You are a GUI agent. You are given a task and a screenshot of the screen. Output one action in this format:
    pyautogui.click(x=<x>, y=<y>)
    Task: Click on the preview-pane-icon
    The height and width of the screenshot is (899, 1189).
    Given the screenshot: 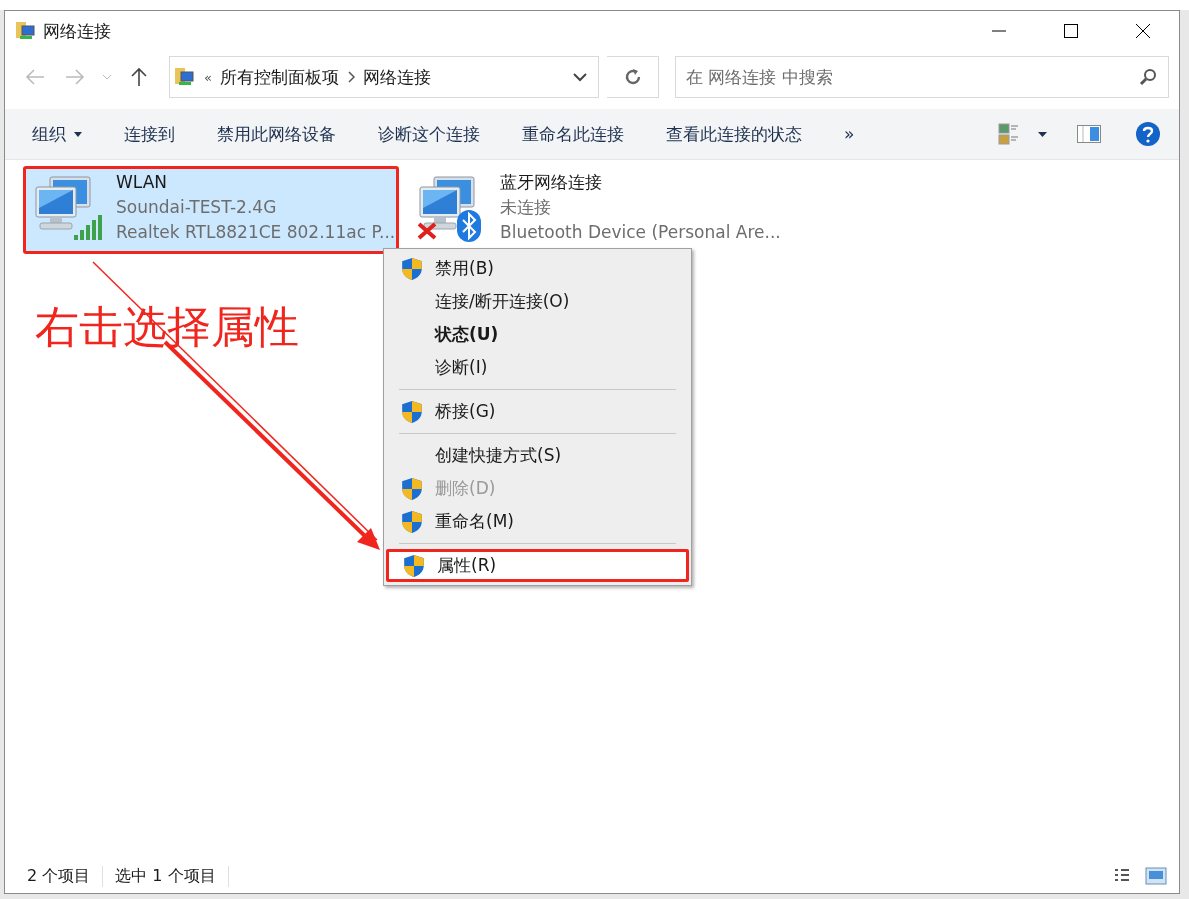 What is the action you would take?
    pyautogui.click(x=1089, y=134)
    